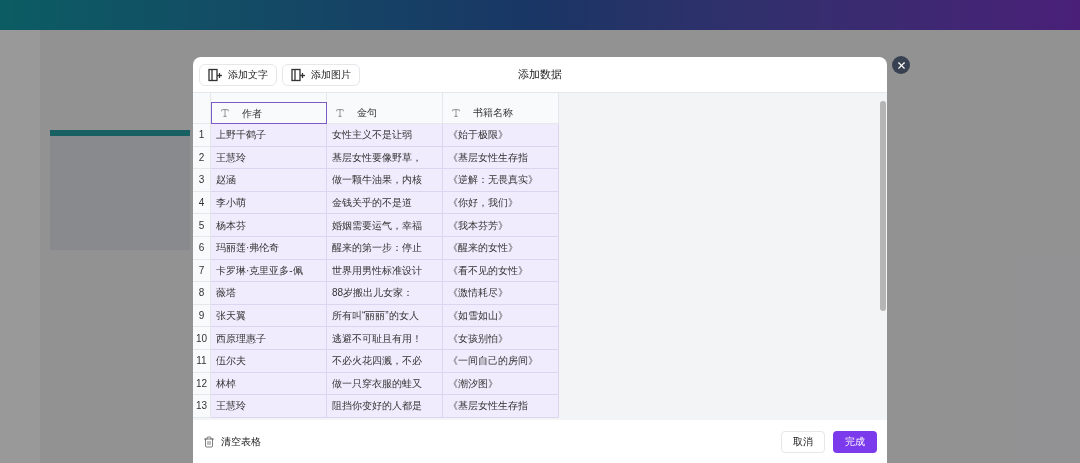 The width and height of the screenshot is (1080, 463). What do you see at coordinates (385, 271) in the screenshot?
I see `table-cell: 世界用男性标准设计` at bounding box center [385, 271].